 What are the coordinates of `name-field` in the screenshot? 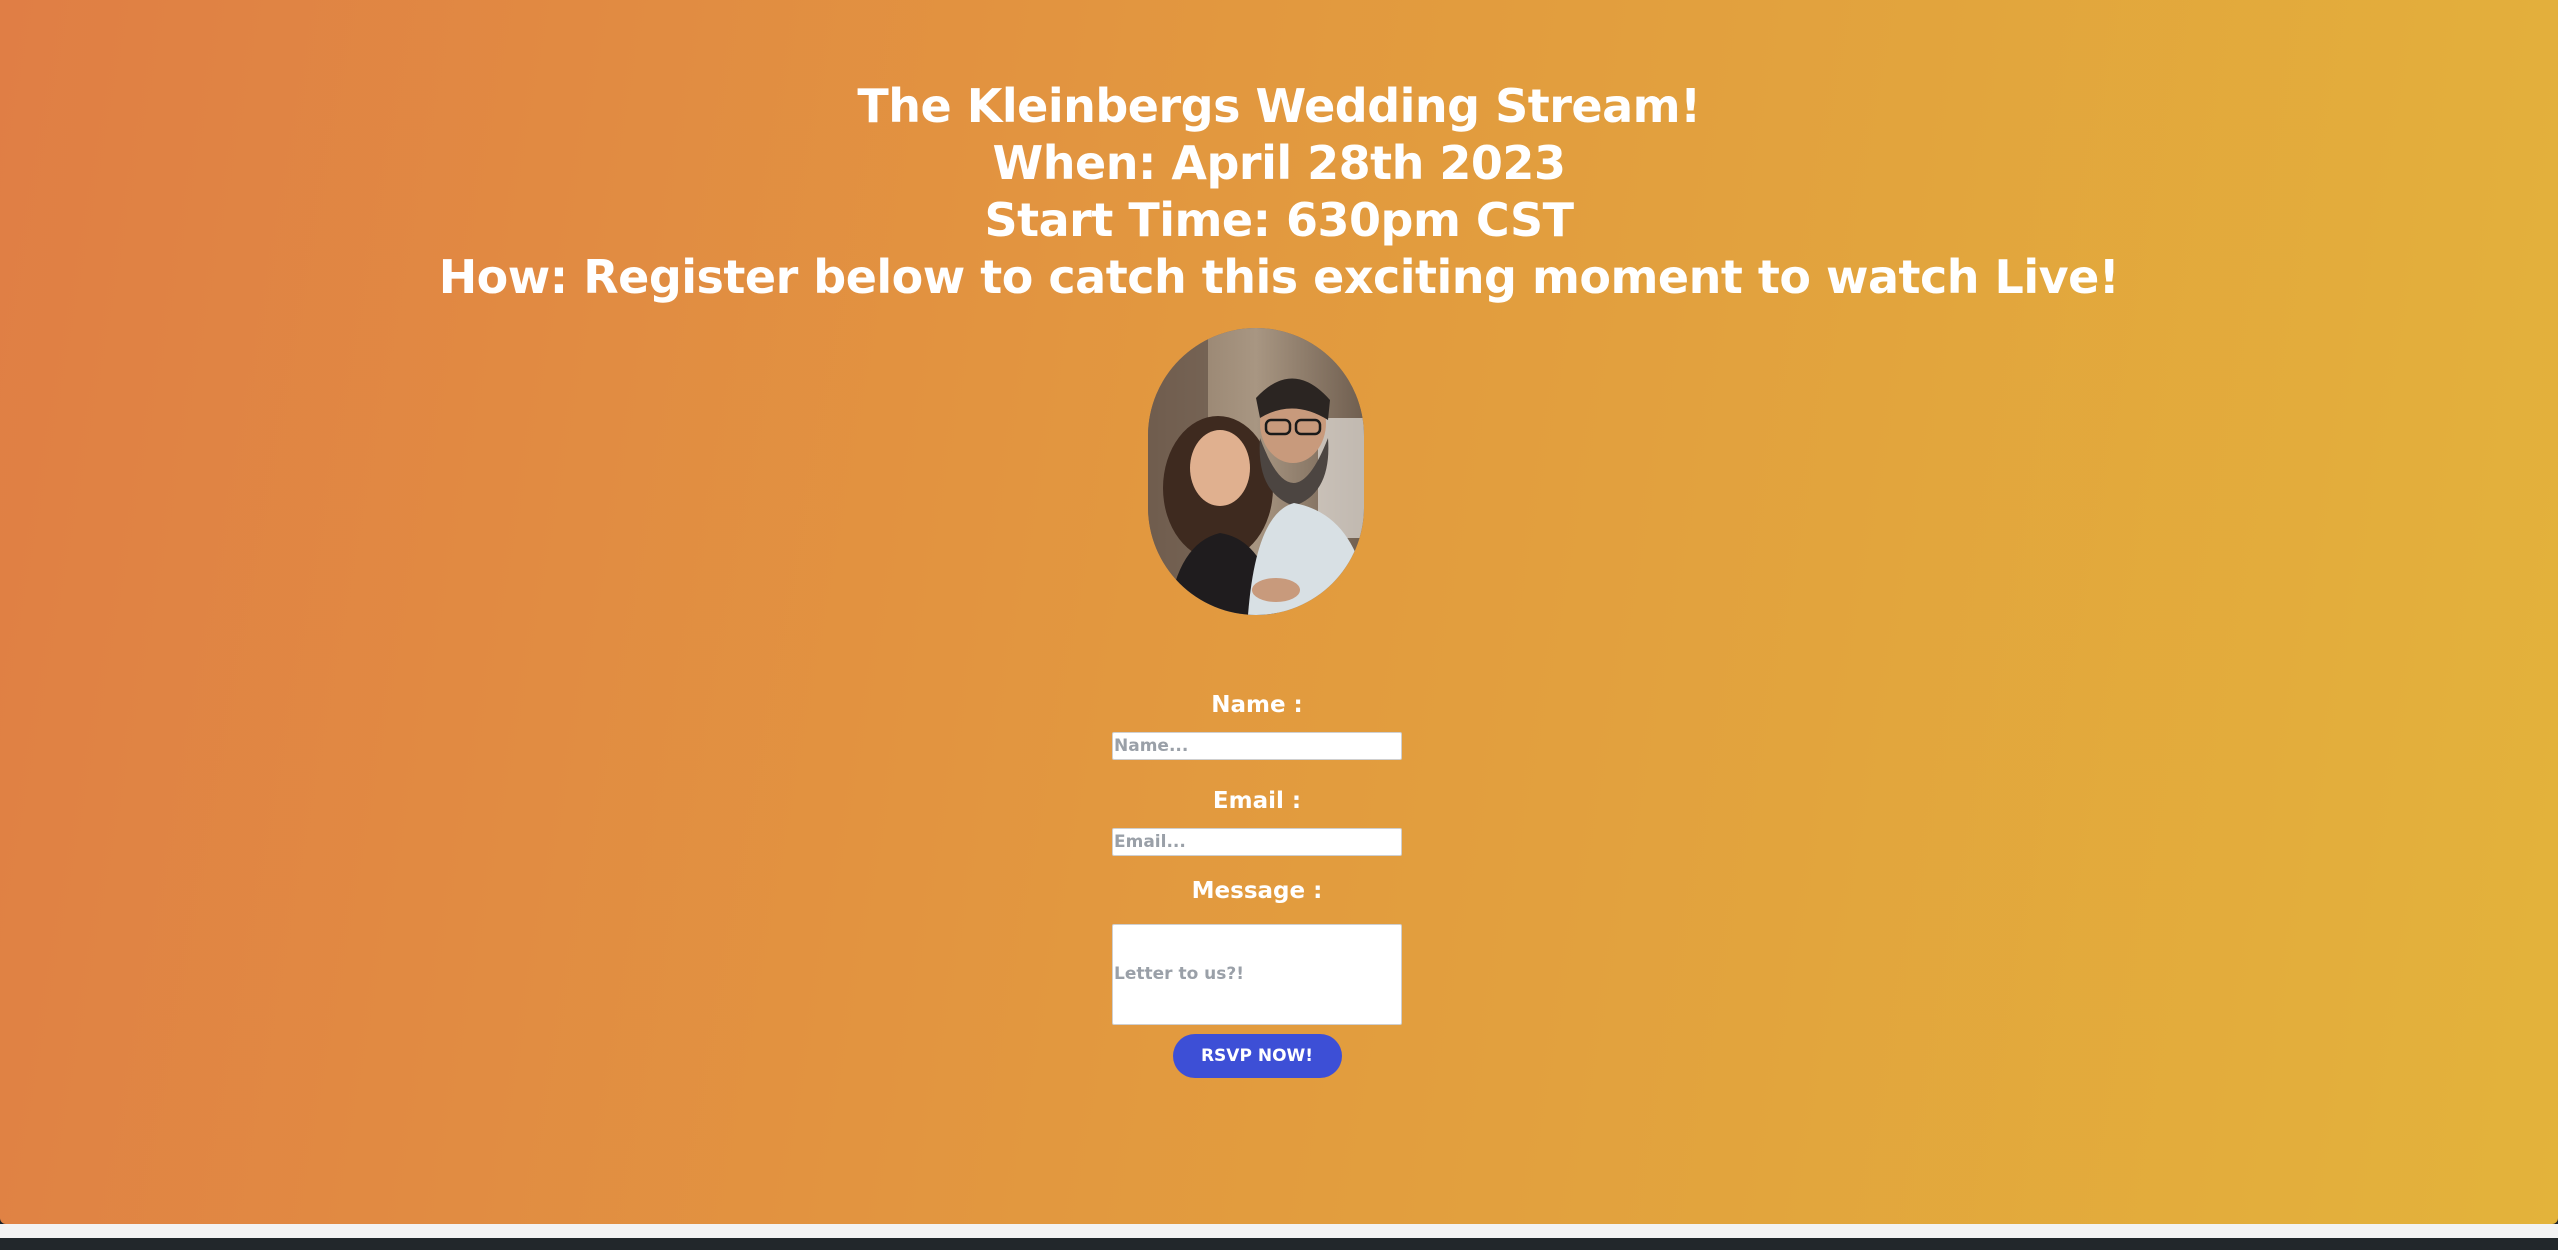 It's located at (1257, 746).